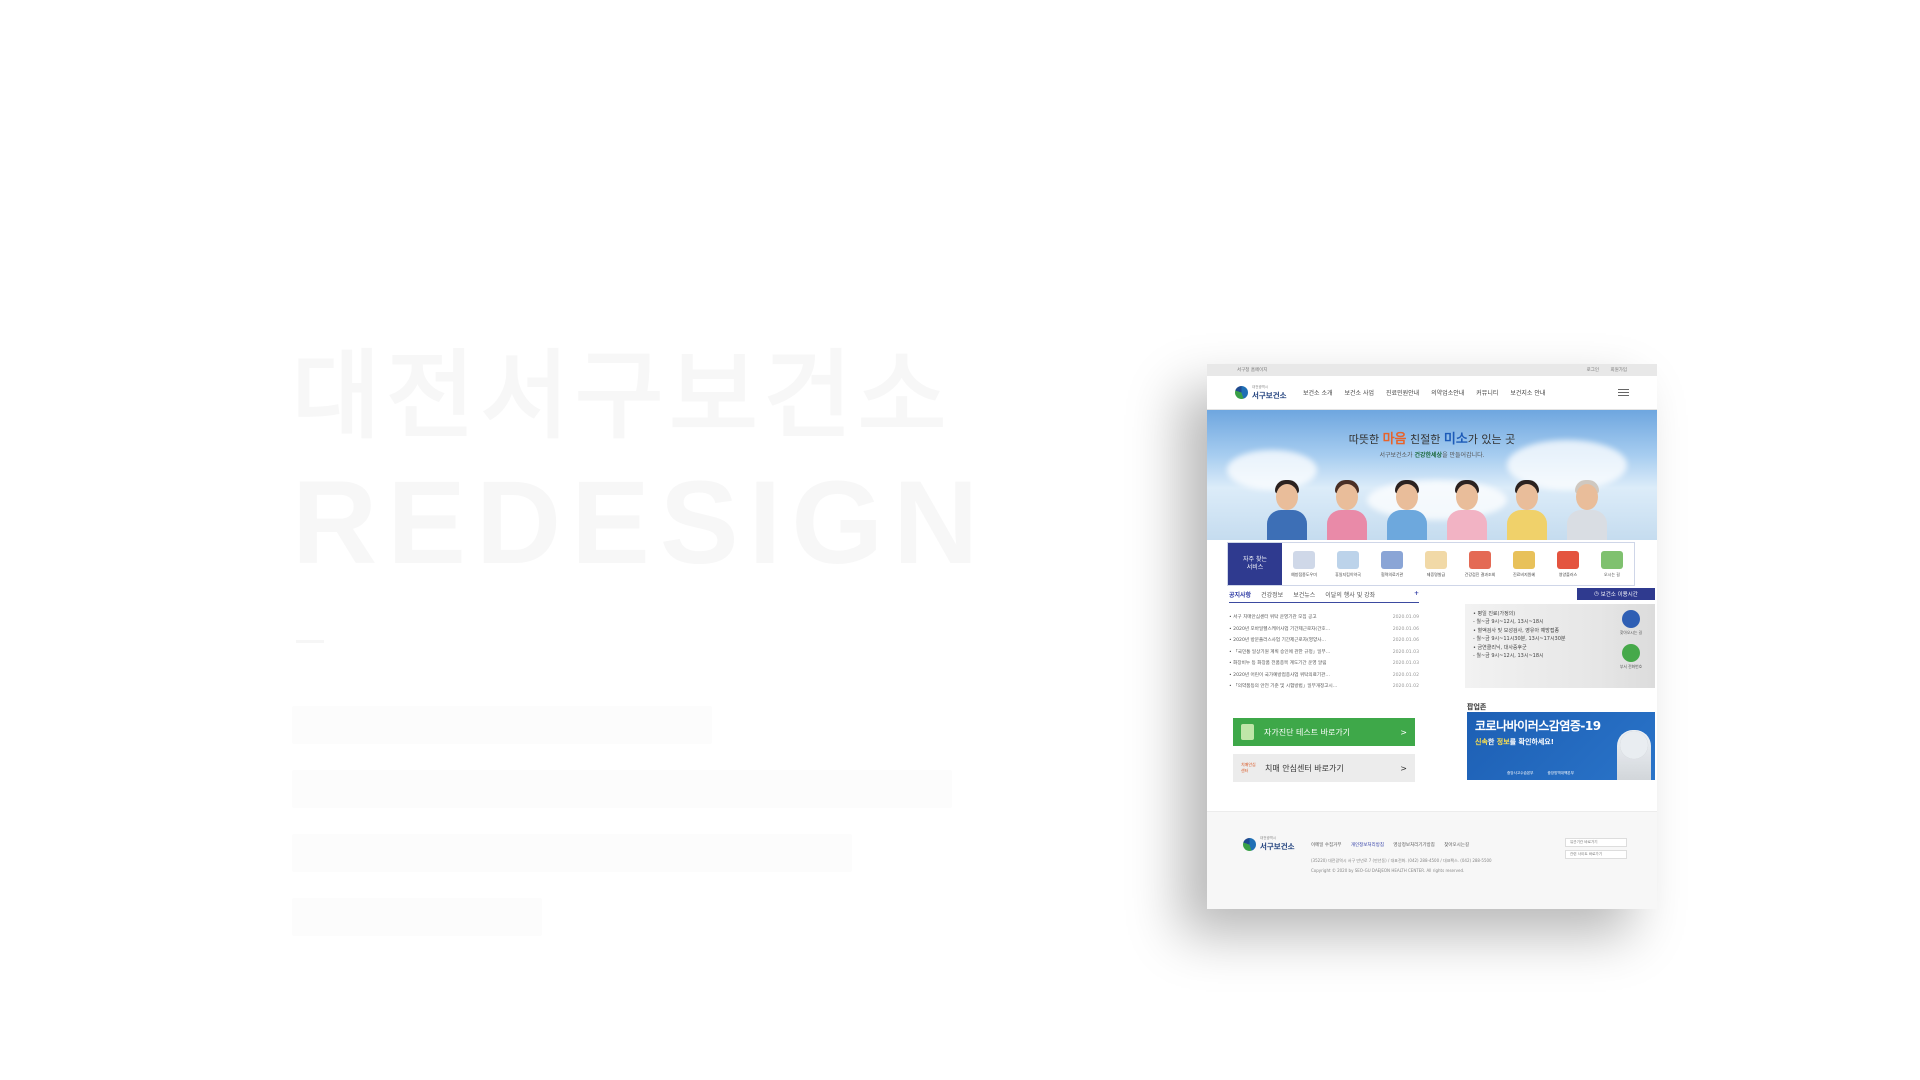  What do you see at coordinates (1527, 392) in the screenshot?
I see `menu-item-branch: 보건지소 안내` at bounding box center [1527, 392].